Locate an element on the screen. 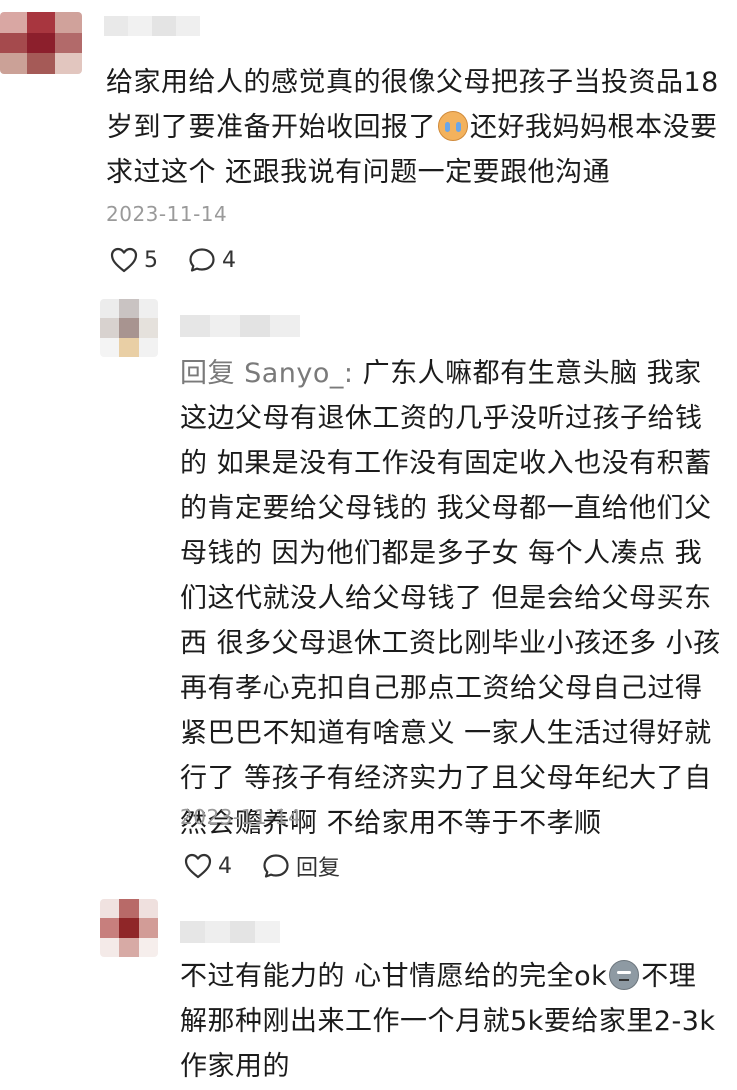 Image resolution: width=737 pixels, height=1090 pixels. like-count: 4 is located at coordinates (225, 866).